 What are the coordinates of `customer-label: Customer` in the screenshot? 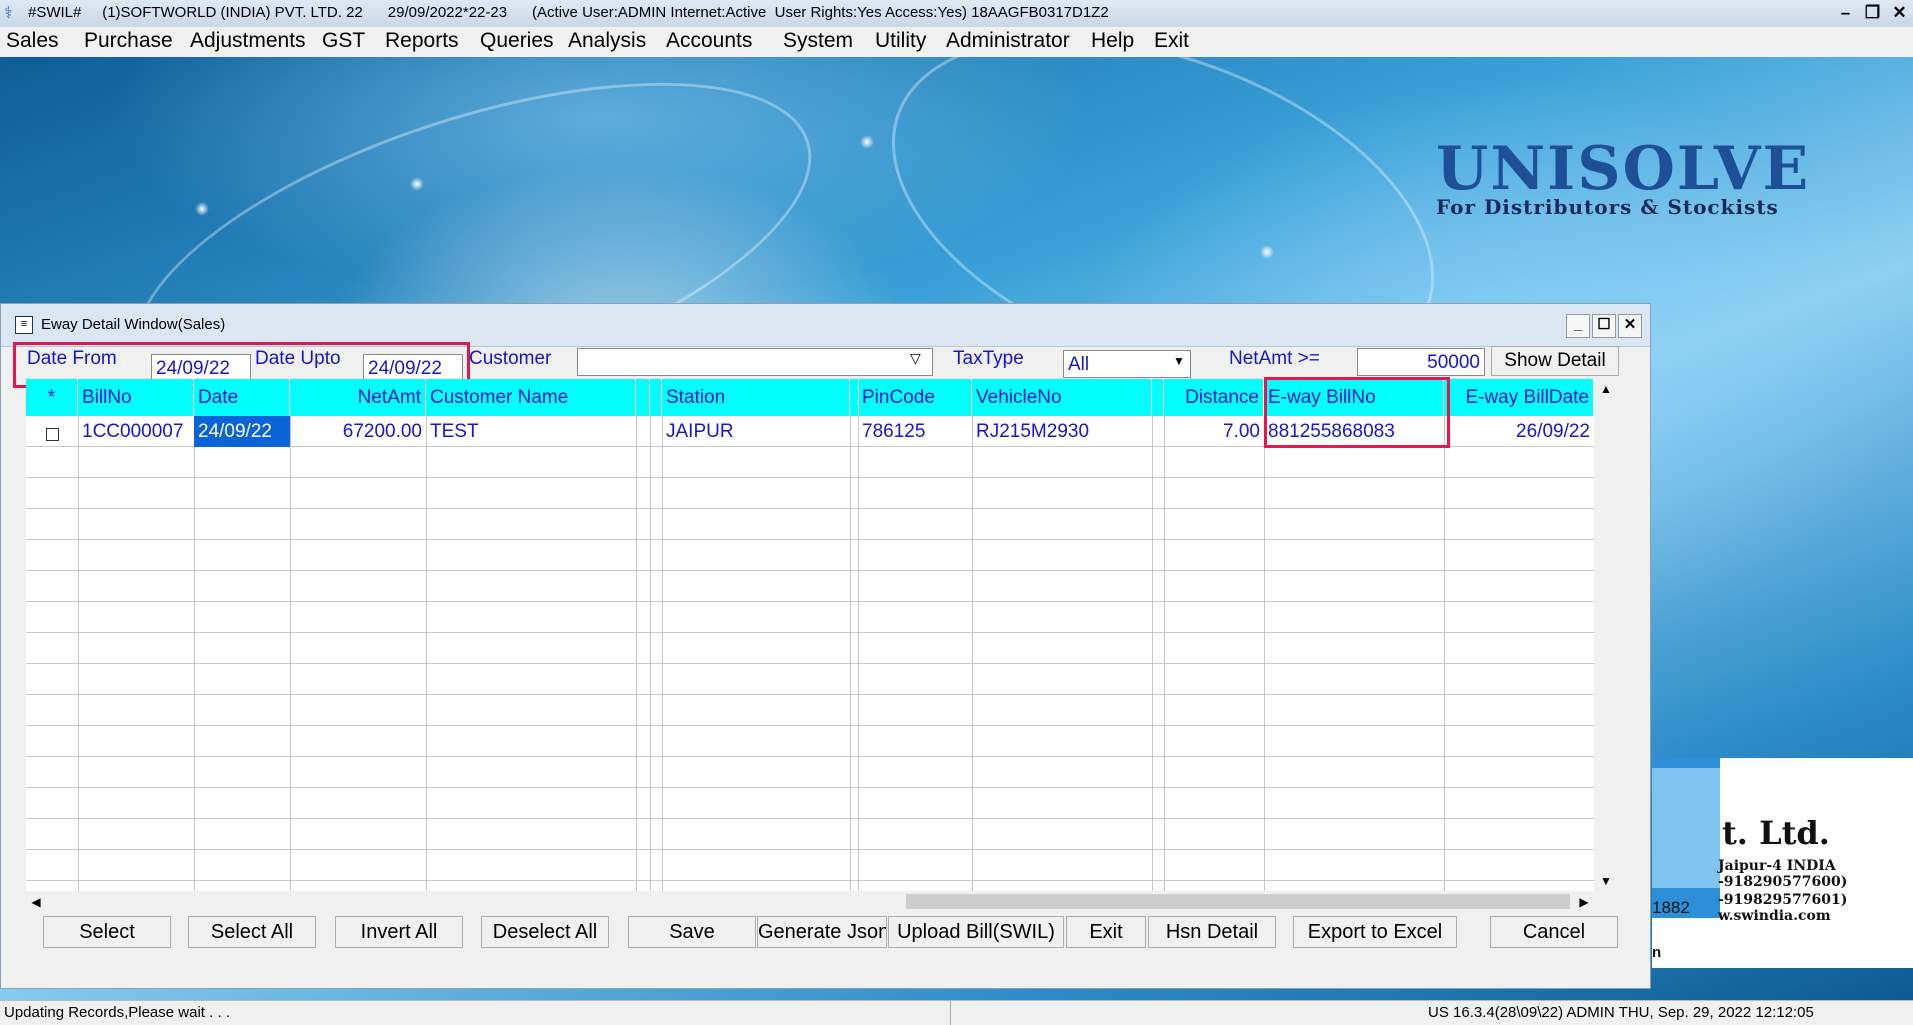 It's located at (510, 358).